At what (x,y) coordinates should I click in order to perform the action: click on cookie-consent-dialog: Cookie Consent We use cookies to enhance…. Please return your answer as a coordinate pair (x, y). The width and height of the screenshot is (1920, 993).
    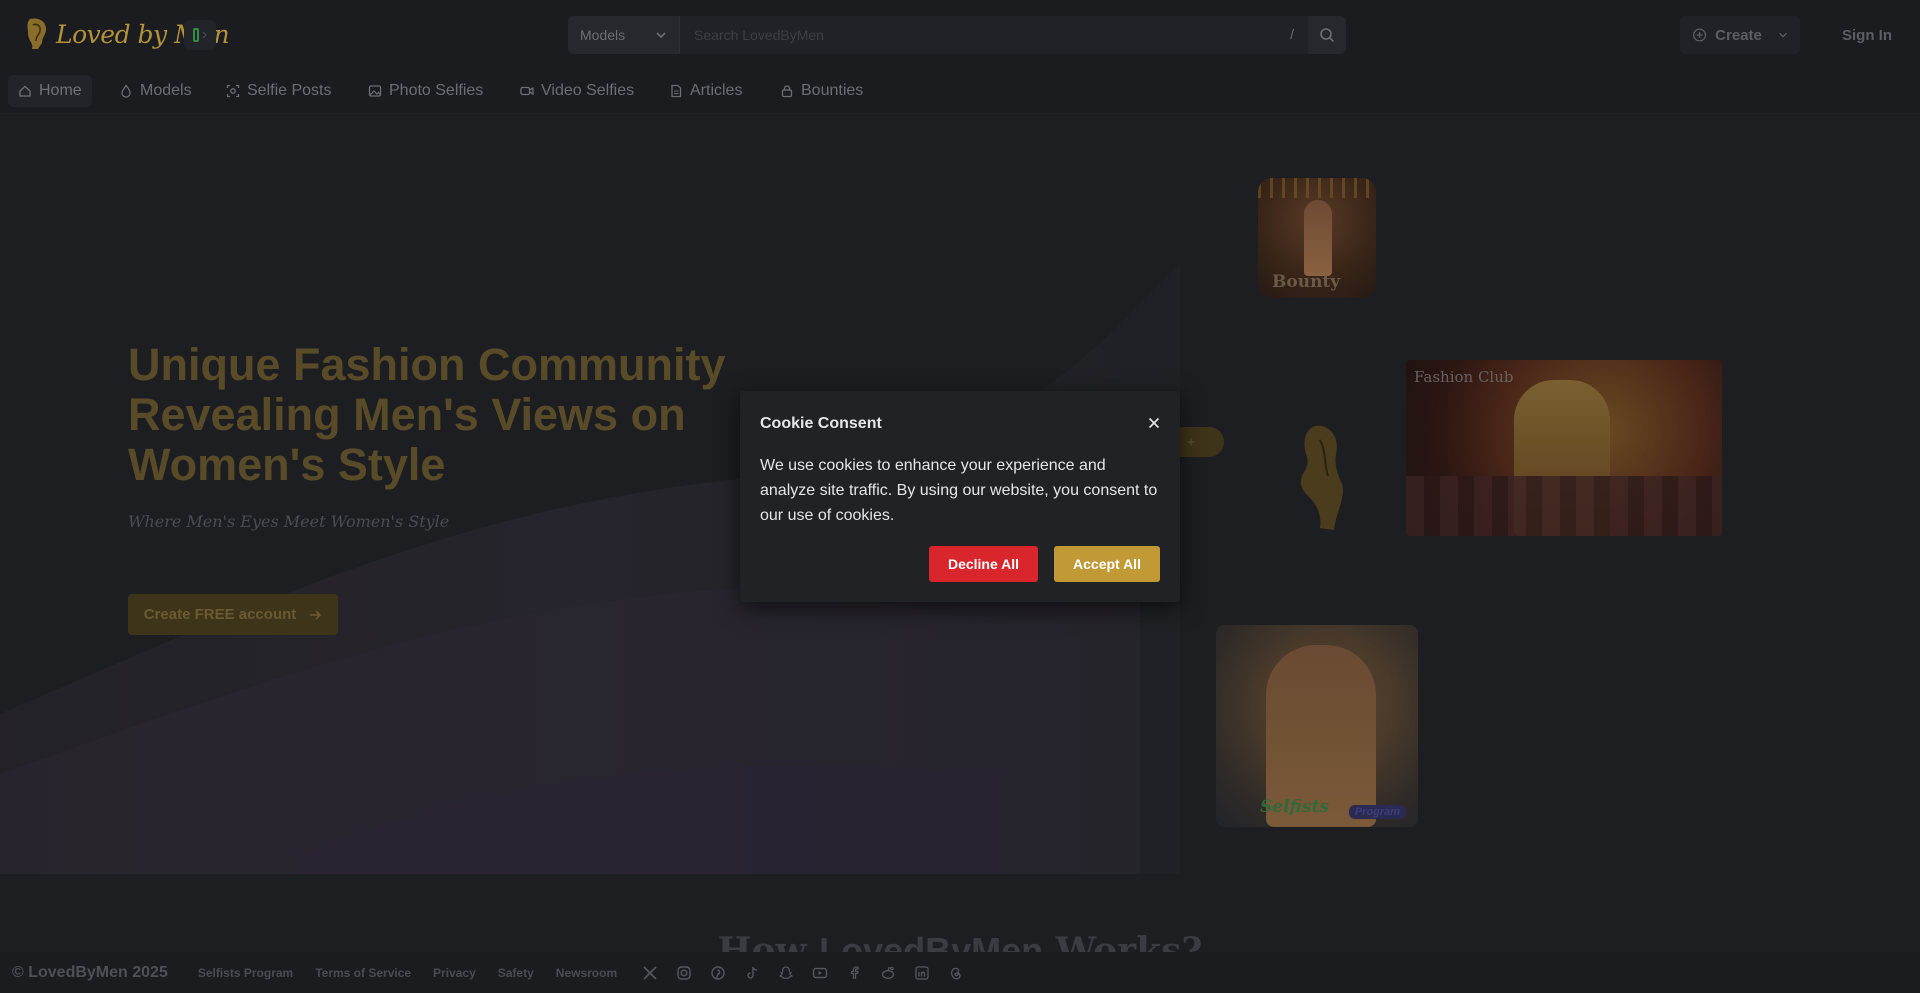
    Looking at the image, I should click on (960, 496).